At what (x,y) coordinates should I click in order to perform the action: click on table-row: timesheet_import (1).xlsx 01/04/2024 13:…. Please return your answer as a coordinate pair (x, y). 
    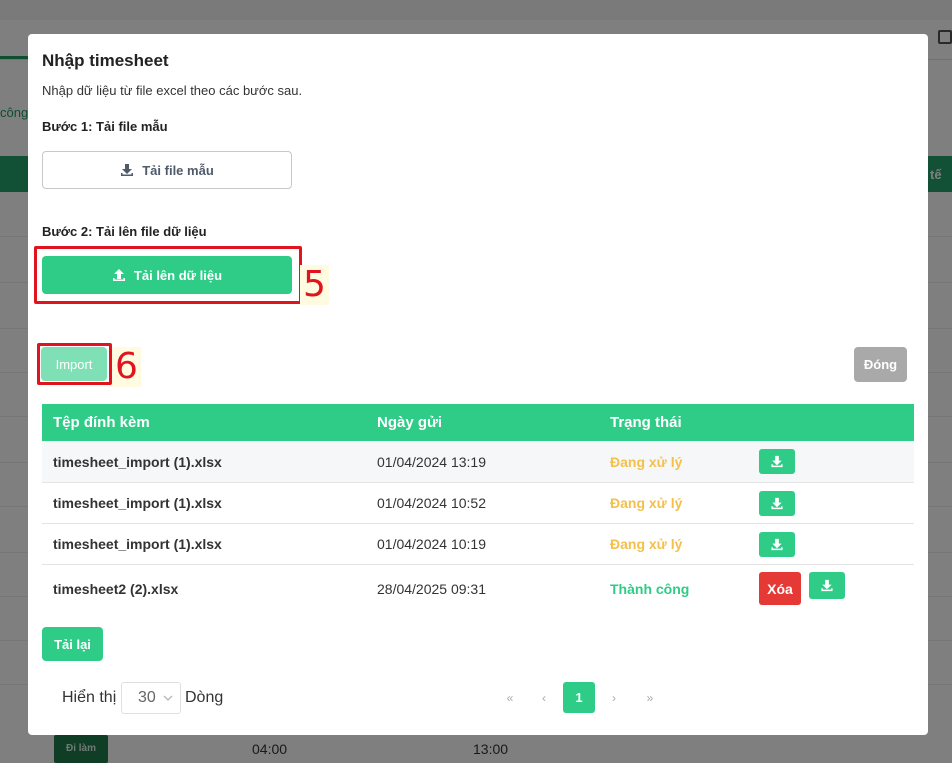
    Looking at the image, I should click on (478, 462).